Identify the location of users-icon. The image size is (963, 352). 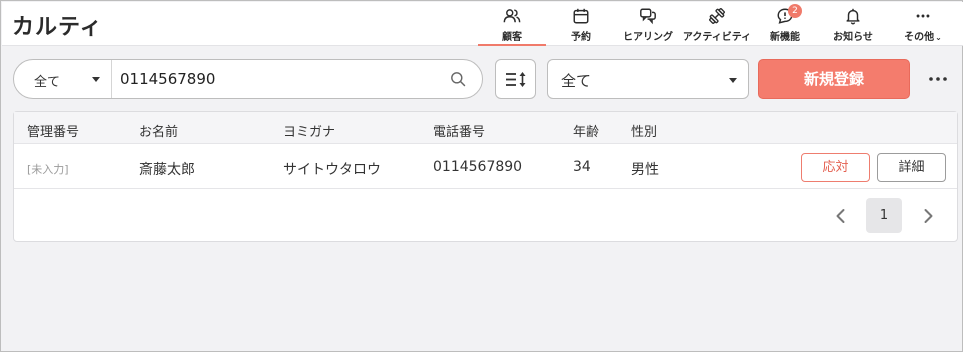
(512, 16).